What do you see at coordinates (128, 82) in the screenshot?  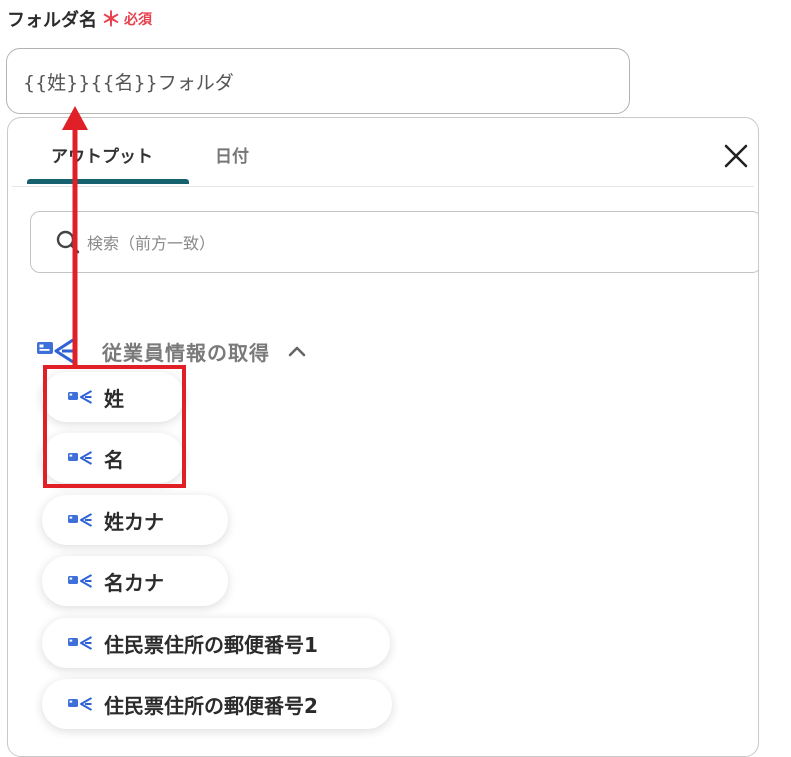 I see `folder-name-value: {{姓}}{{名}}フォルダ` at bounding box center [128, 82].